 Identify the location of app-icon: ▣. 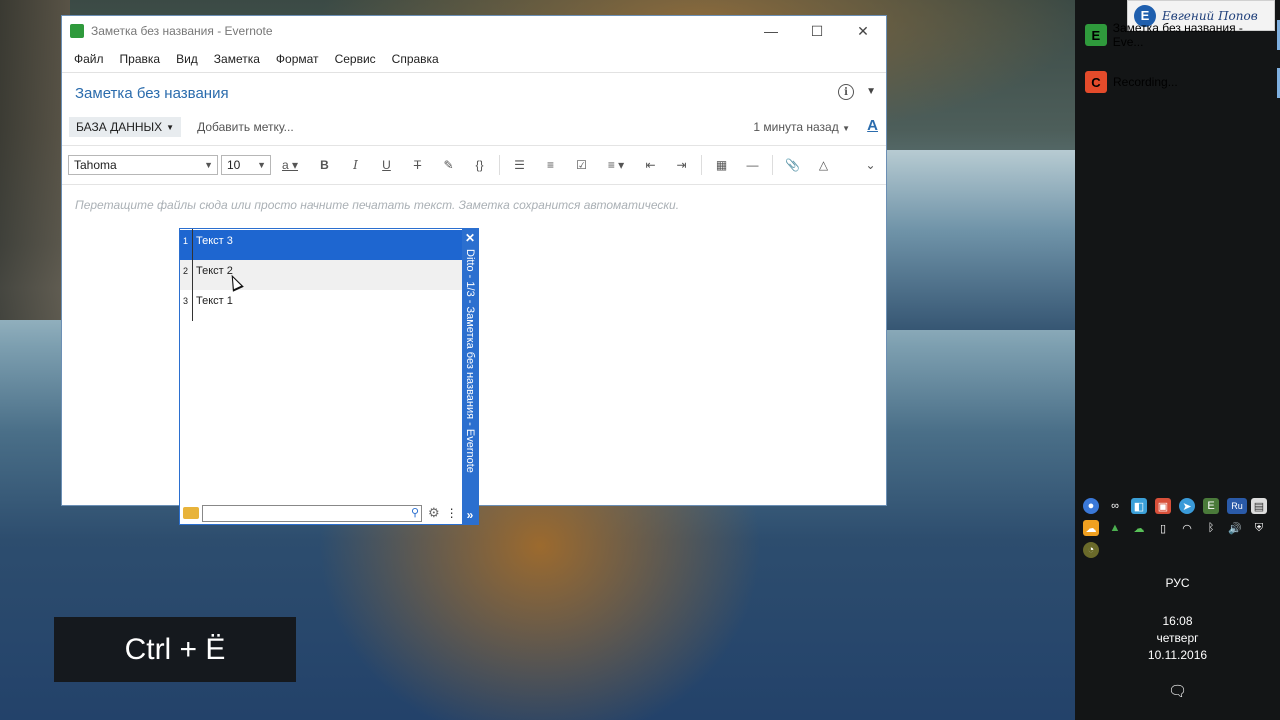
(1163, 506).